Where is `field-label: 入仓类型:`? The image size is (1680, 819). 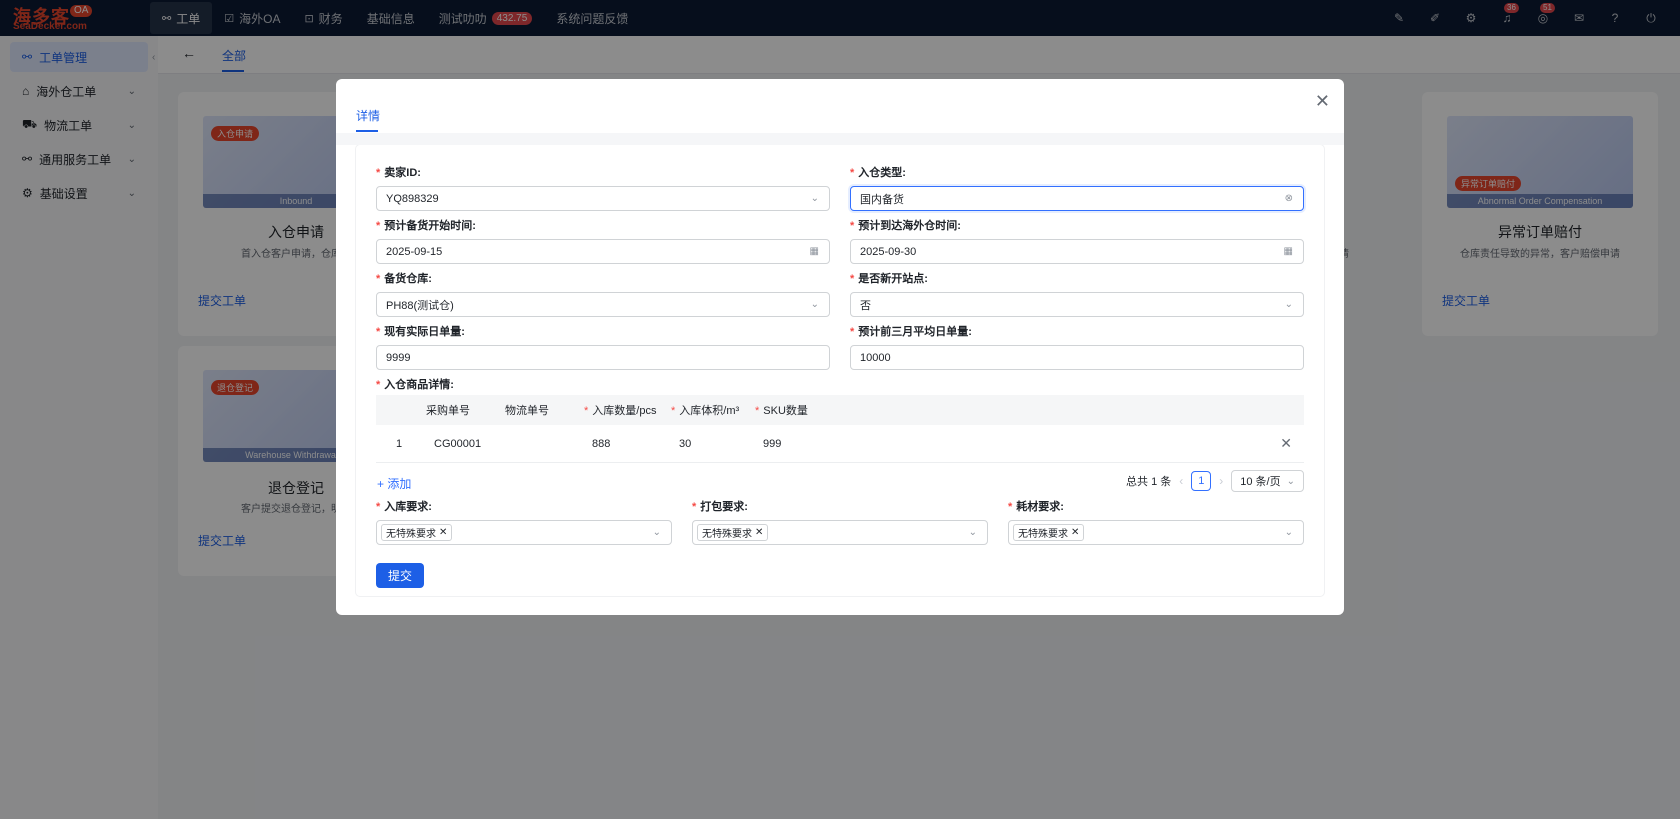
field-label: 入仓类型: is located at coordinates (882, 173).